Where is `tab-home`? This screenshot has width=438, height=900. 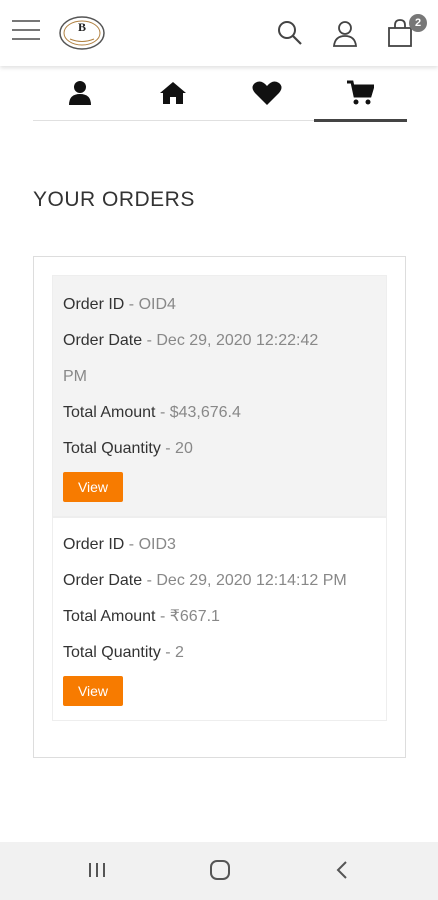
tab-home is located at coordinates (174, 93).